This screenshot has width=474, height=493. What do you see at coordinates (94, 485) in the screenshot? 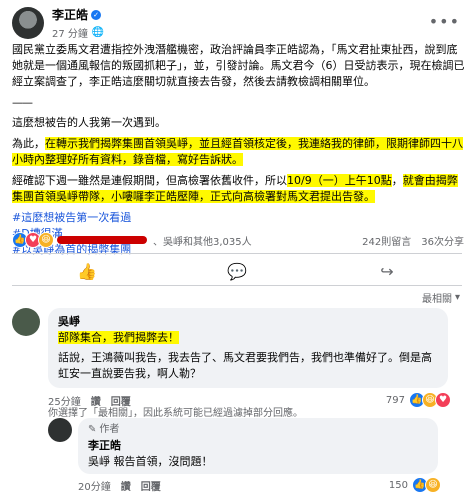
I see `reply-time: 20分鐘` at bounding box center [94, 485].